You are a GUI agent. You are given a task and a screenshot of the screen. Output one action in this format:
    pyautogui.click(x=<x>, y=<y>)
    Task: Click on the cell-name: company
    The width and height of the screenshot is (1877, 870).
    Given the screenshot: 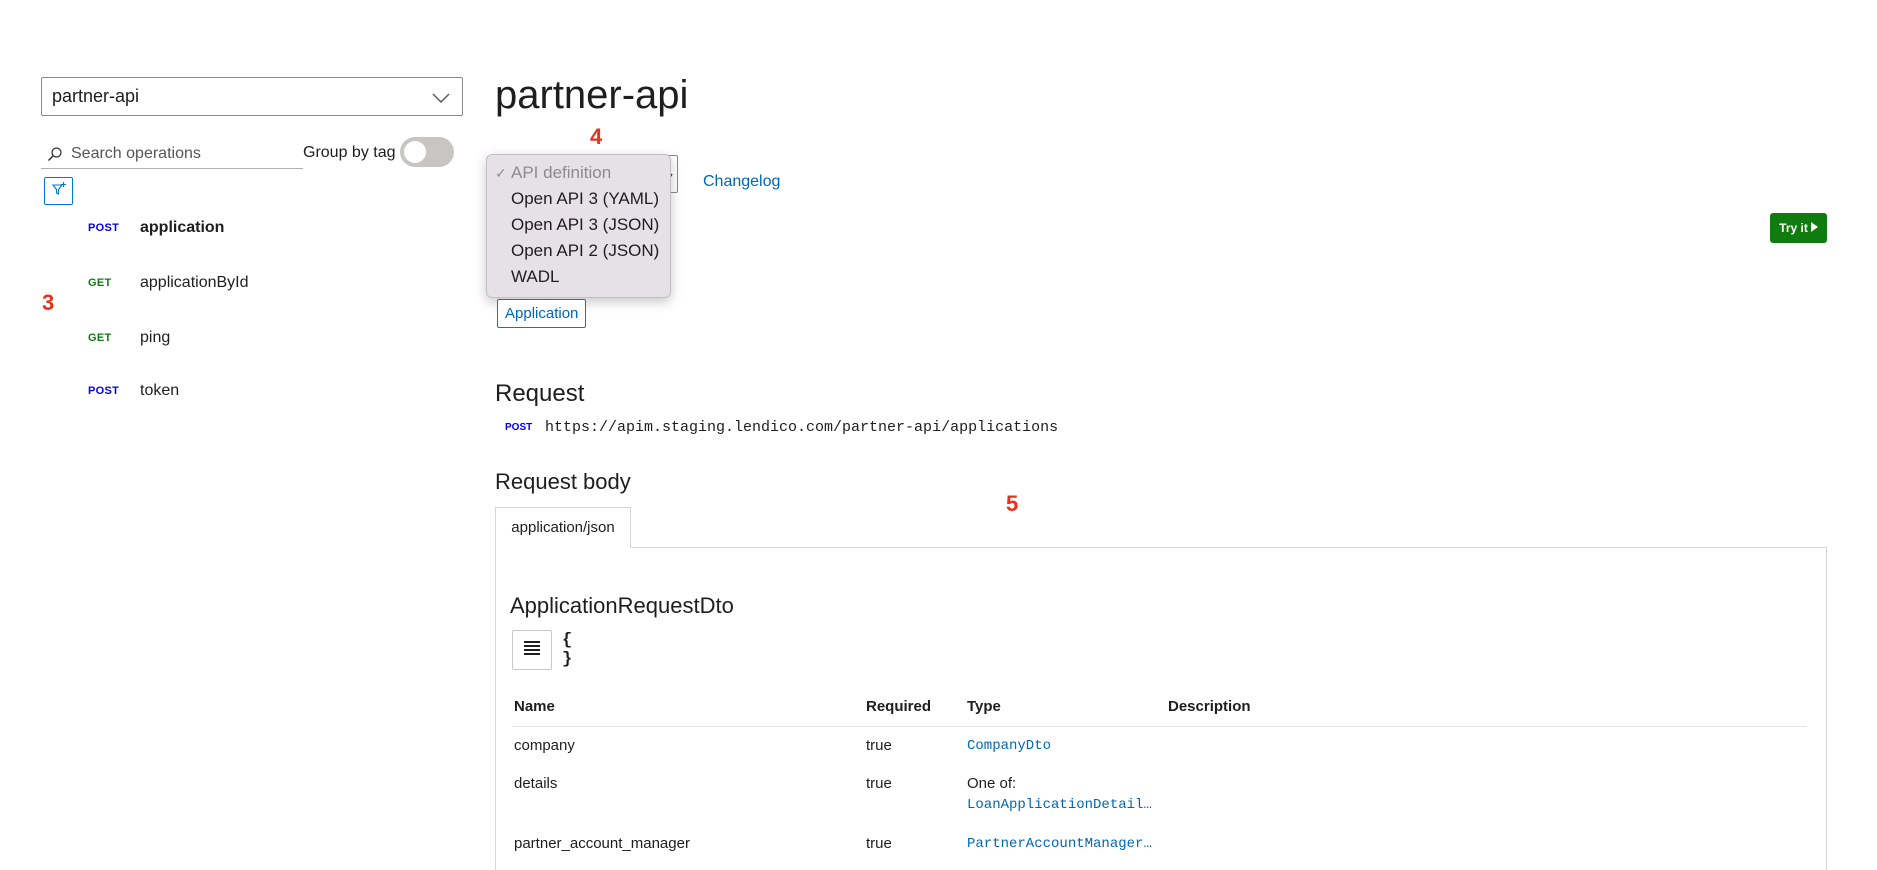 What is the action you would take?
    pyautogui.click(x=544, y=745)
    